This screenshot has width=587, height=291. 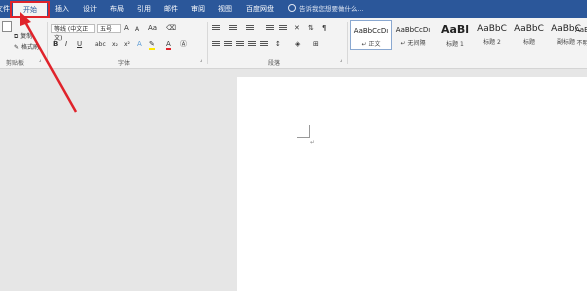 I want to click on annotation-arrow, so click(x=49, y=62).